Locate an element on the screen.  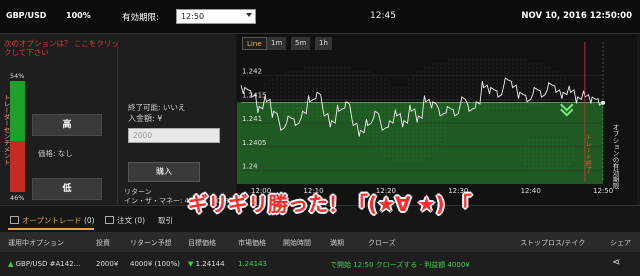
tab-trades: 取引 is located at coordinates (165, 220).